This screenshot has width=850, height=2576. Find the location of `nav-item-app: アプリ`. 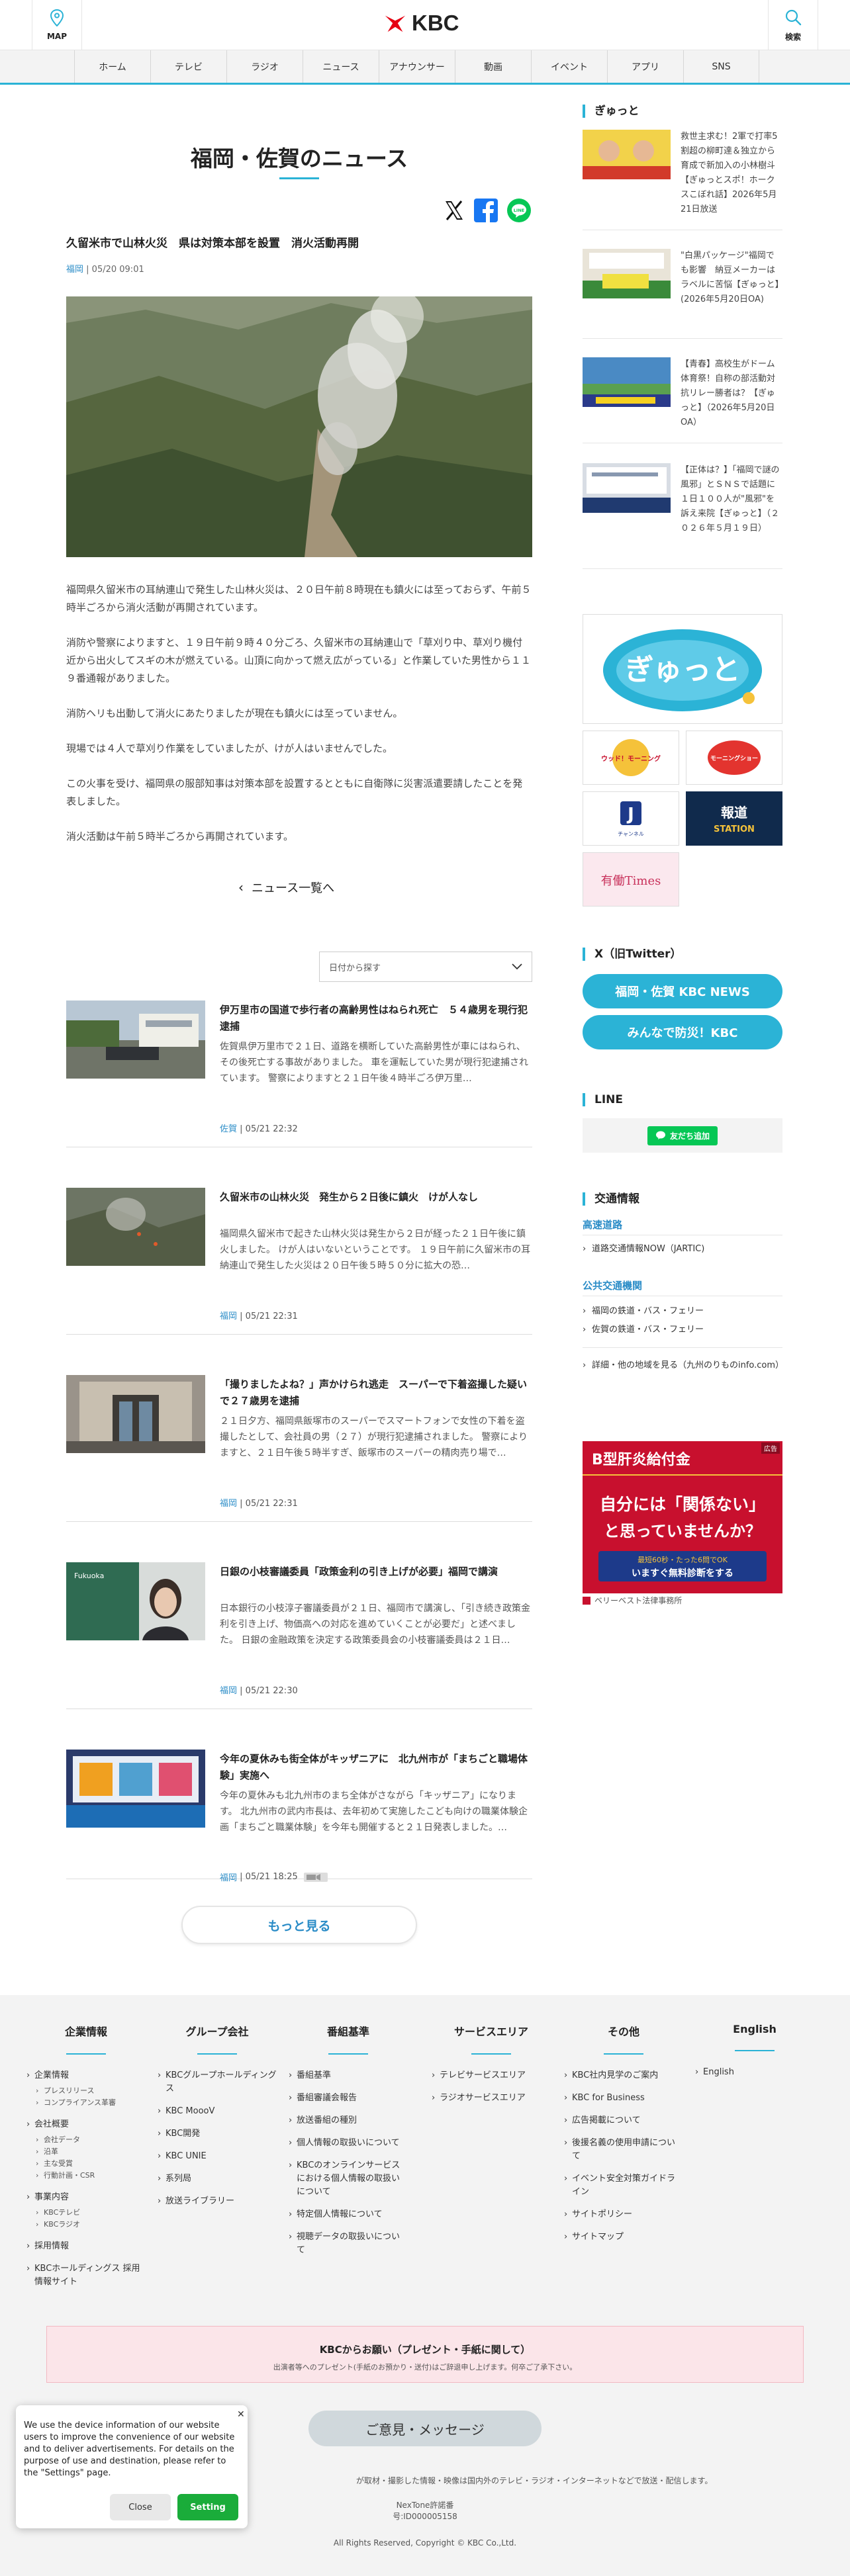

nav-item-app: アプリ is located at coordinates (645, 66).